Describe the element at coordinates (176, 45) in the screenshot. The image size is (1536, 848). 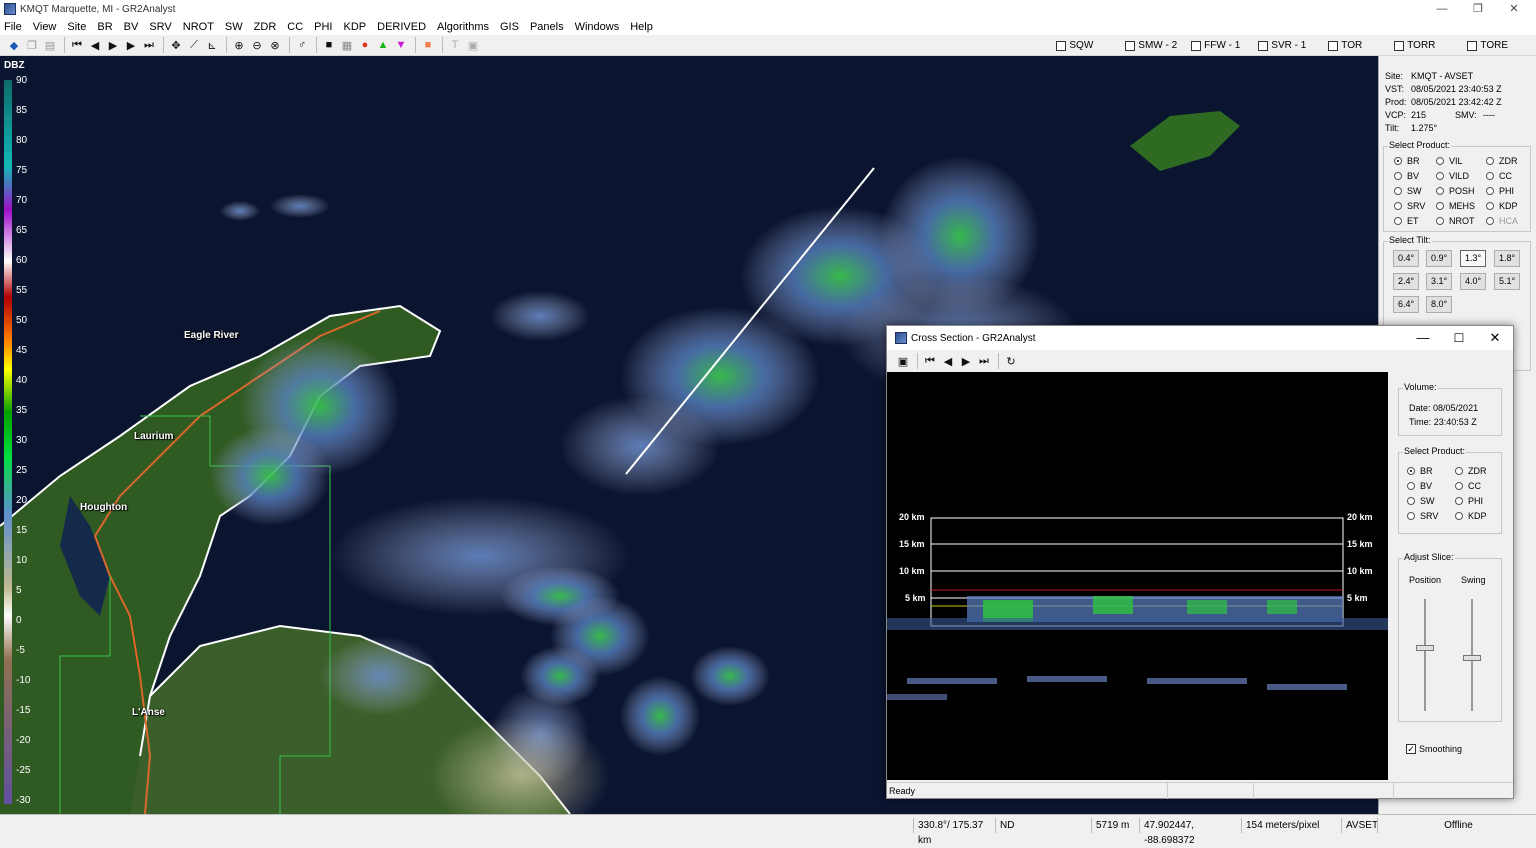
I see `pan-icon: ✥` at that location.